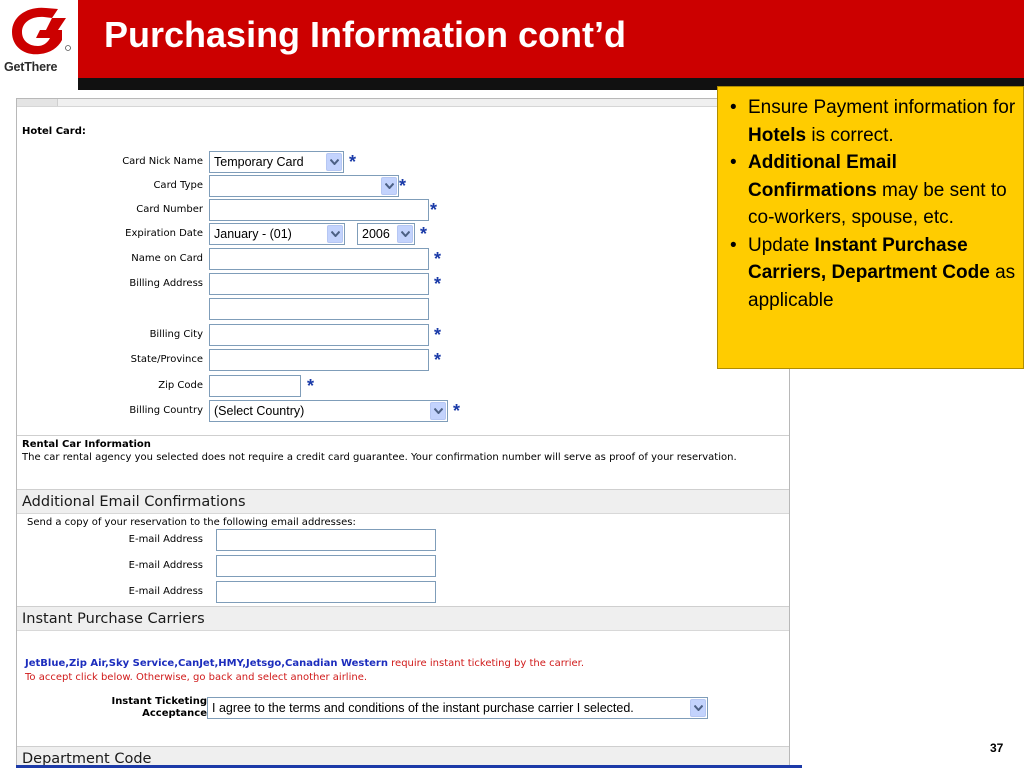 The image size is (1024, 768). Describe the element at coordinates (159, 701) in the screenshot. I see `instant-ticketing-label-line1: Instant Ticketing` at that location.